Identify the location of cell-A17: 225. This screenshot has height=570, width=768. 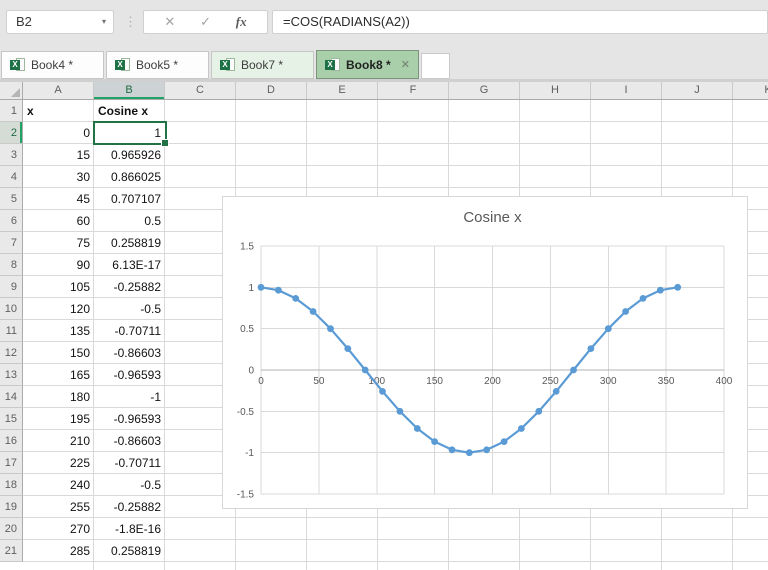
(58, 463).